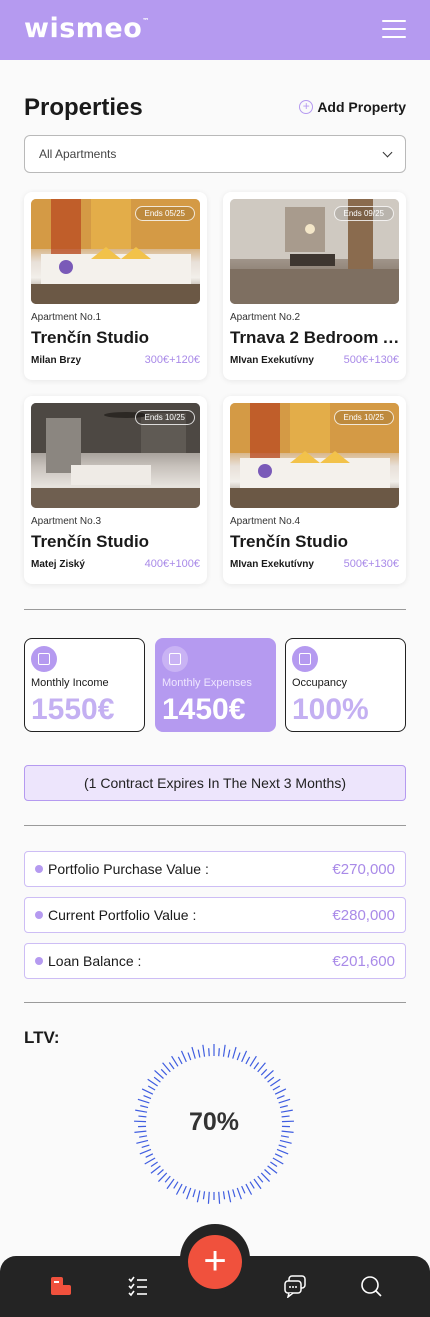 The height and width of the screenshot is (1317, 430). I want to click on apartment-number: Apartment No.3, so click(66, 521).